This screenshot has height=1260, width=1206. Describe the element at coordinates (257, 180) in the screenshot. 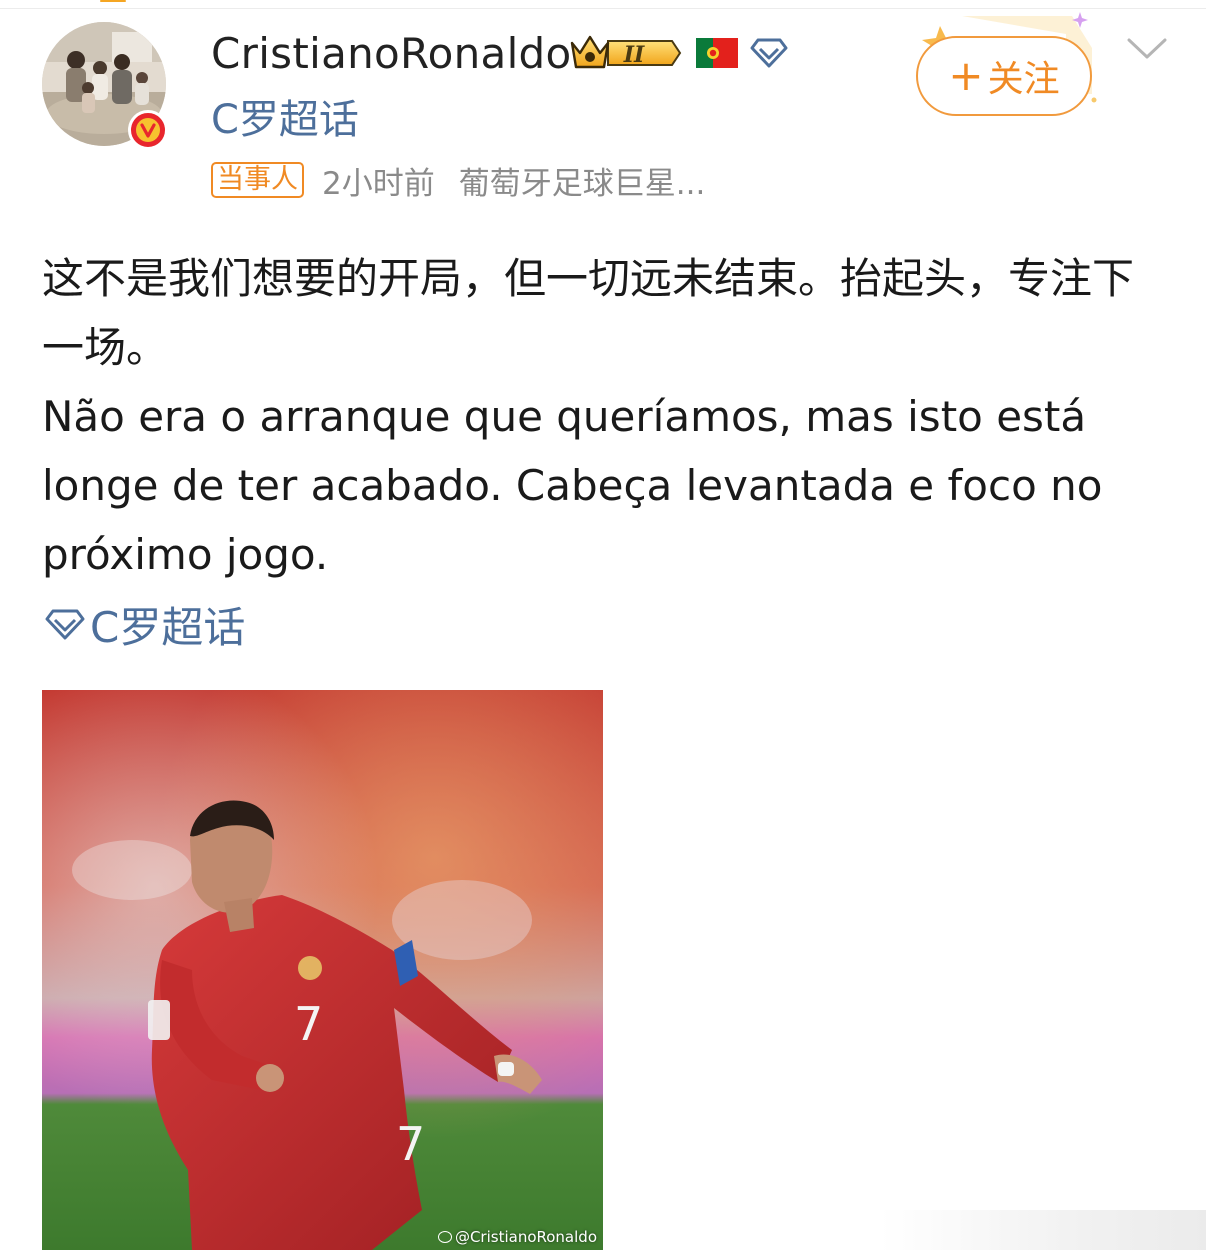

I see `status-badge: 当事人` at that location.